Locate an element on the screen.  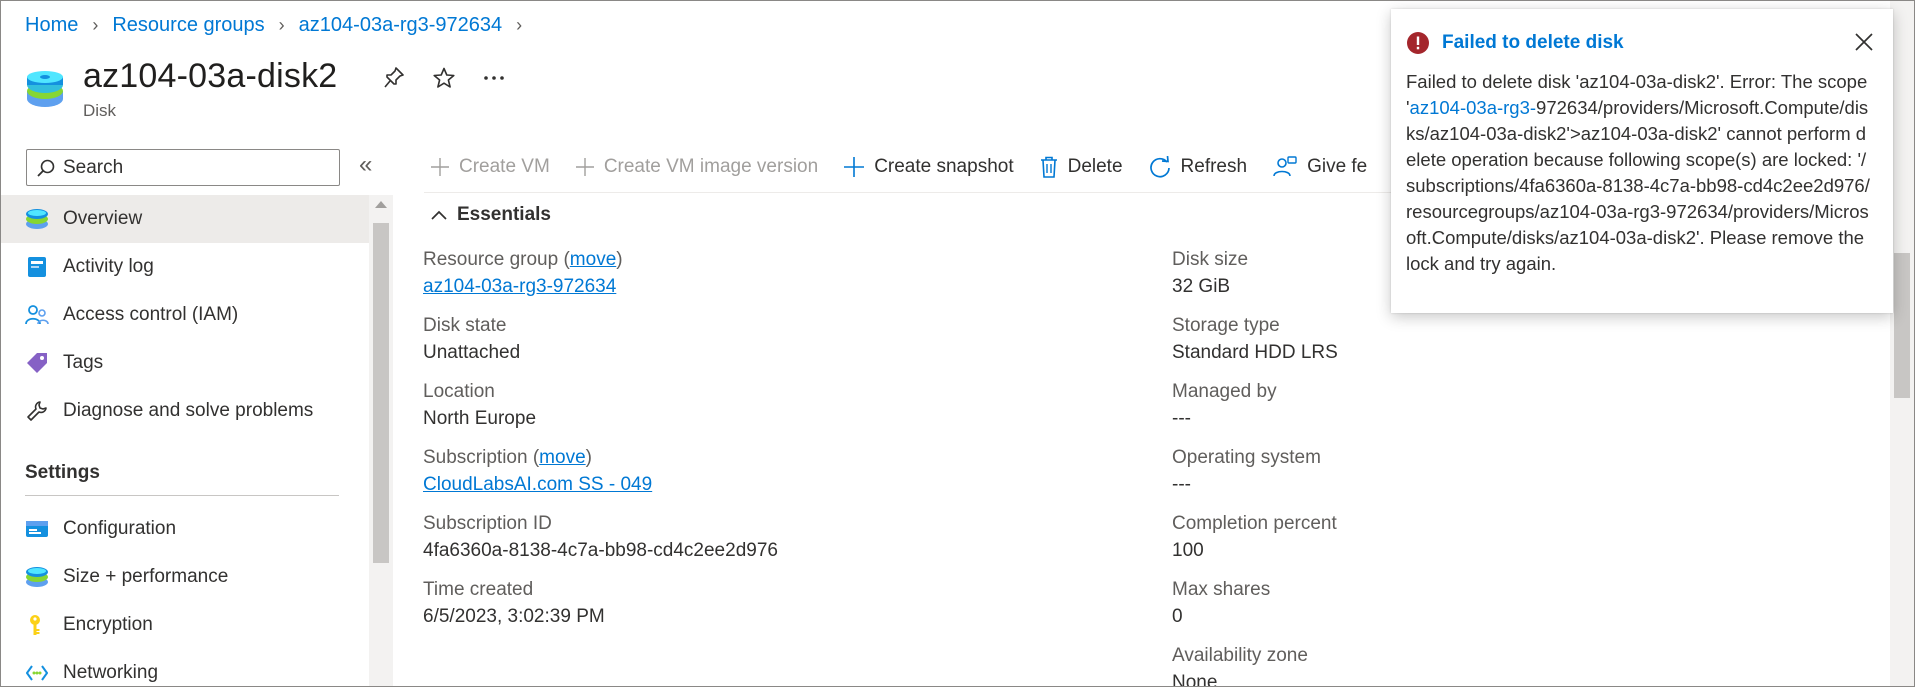
create-snapshot-button: Create snapshot is located at coordinates (929, 167).